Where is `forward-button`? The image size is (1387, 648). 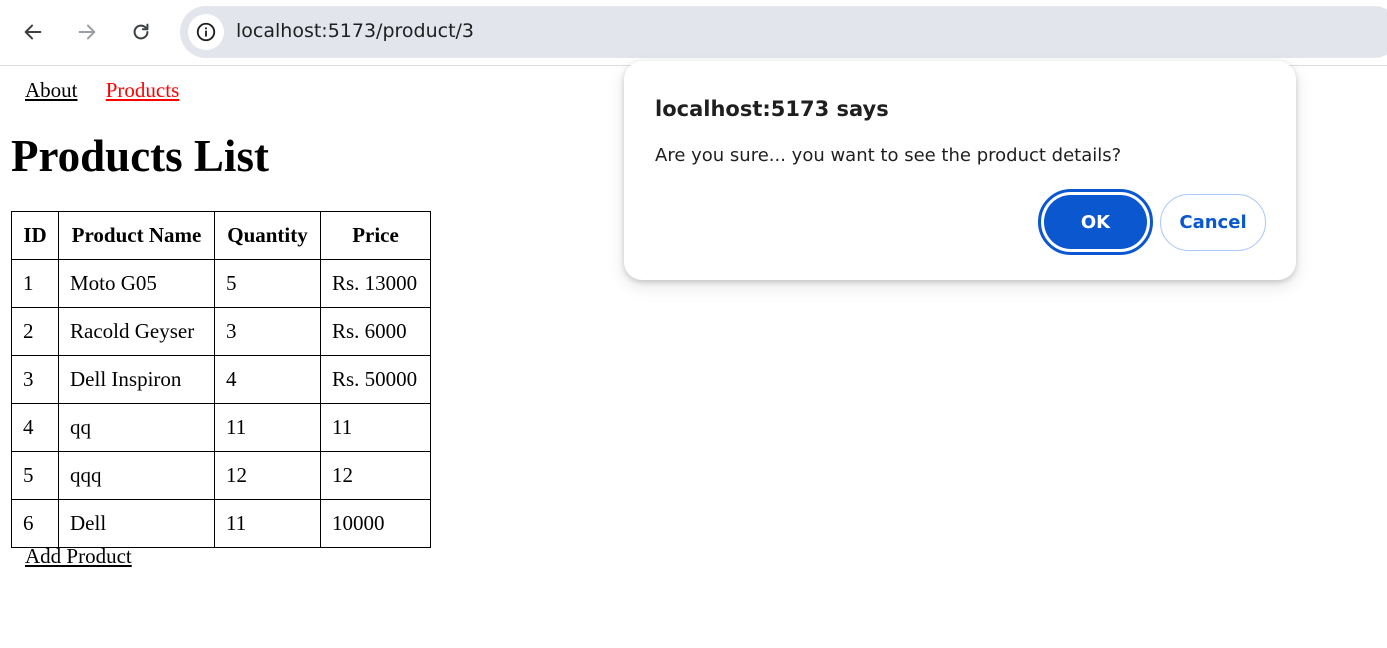 forward-button is located at coordinates (87, 32).